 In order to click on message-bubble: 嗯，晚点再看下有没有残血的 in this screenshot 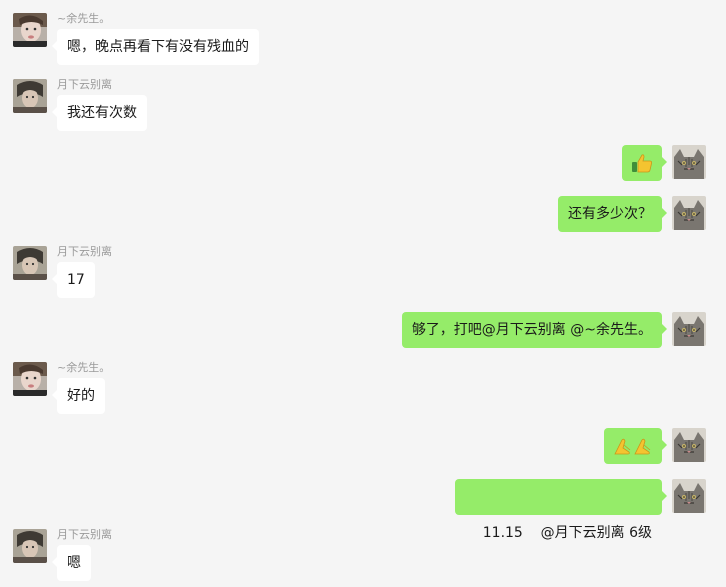, I will do `click(155, 47)`.